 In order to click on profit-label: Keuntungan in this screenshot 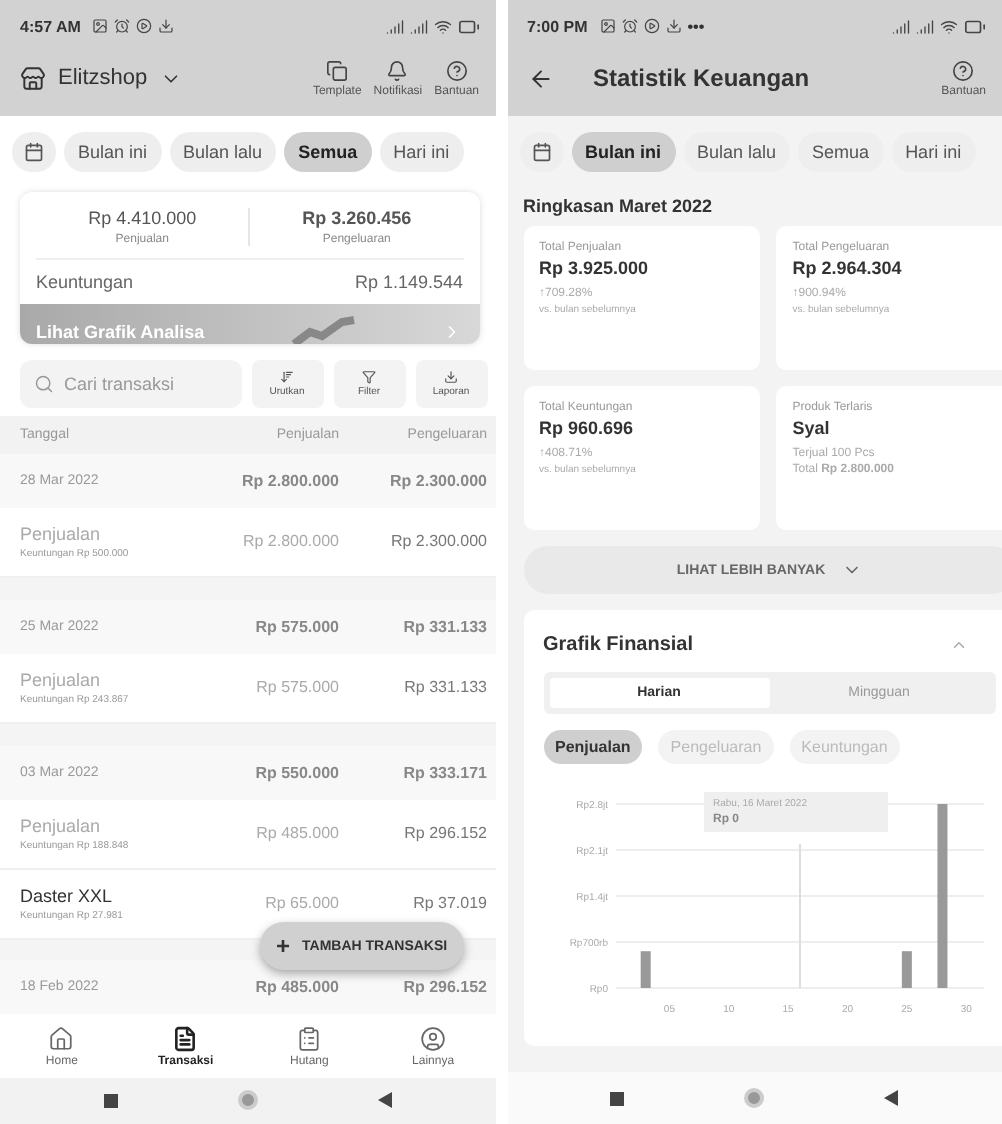, I will do `click(85, 282)`.